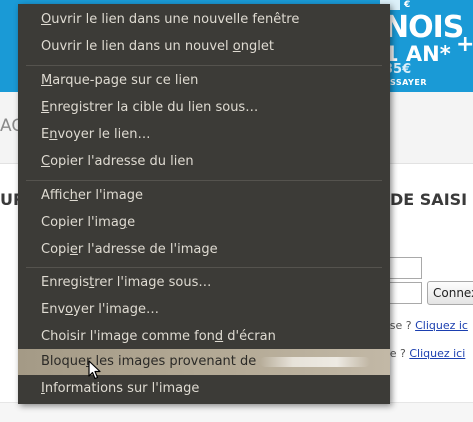 This screenshot has width=473, height=422. Describe the element at coordinates (204, 223) in the screenshot. I see `menu-item-copy-image: Copier l'image` at that location.